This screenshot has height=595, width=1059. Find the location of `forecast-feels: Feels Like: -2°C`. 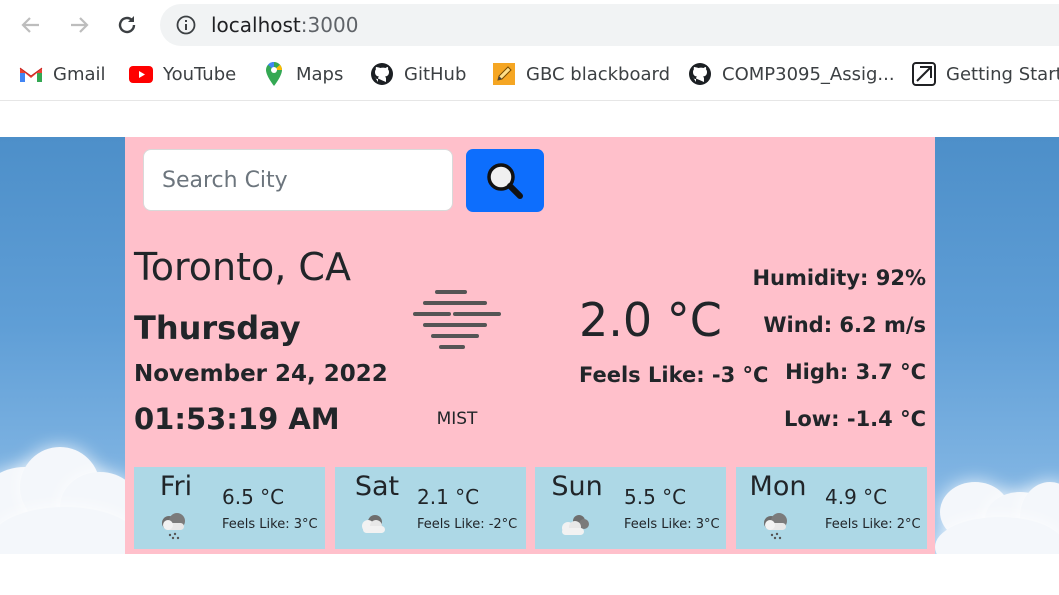

forecast-feels: Feels Like: -2°C is located at coordinates (467, 524).